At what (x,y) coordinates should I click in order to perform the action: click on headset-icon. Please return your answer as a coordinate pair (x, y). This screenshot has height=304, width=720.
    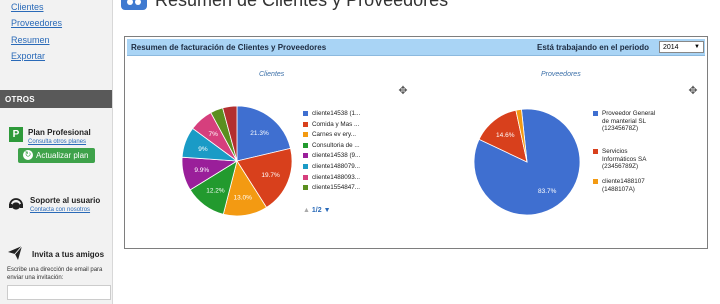
    Looking at the image, I should click on (16, 204).